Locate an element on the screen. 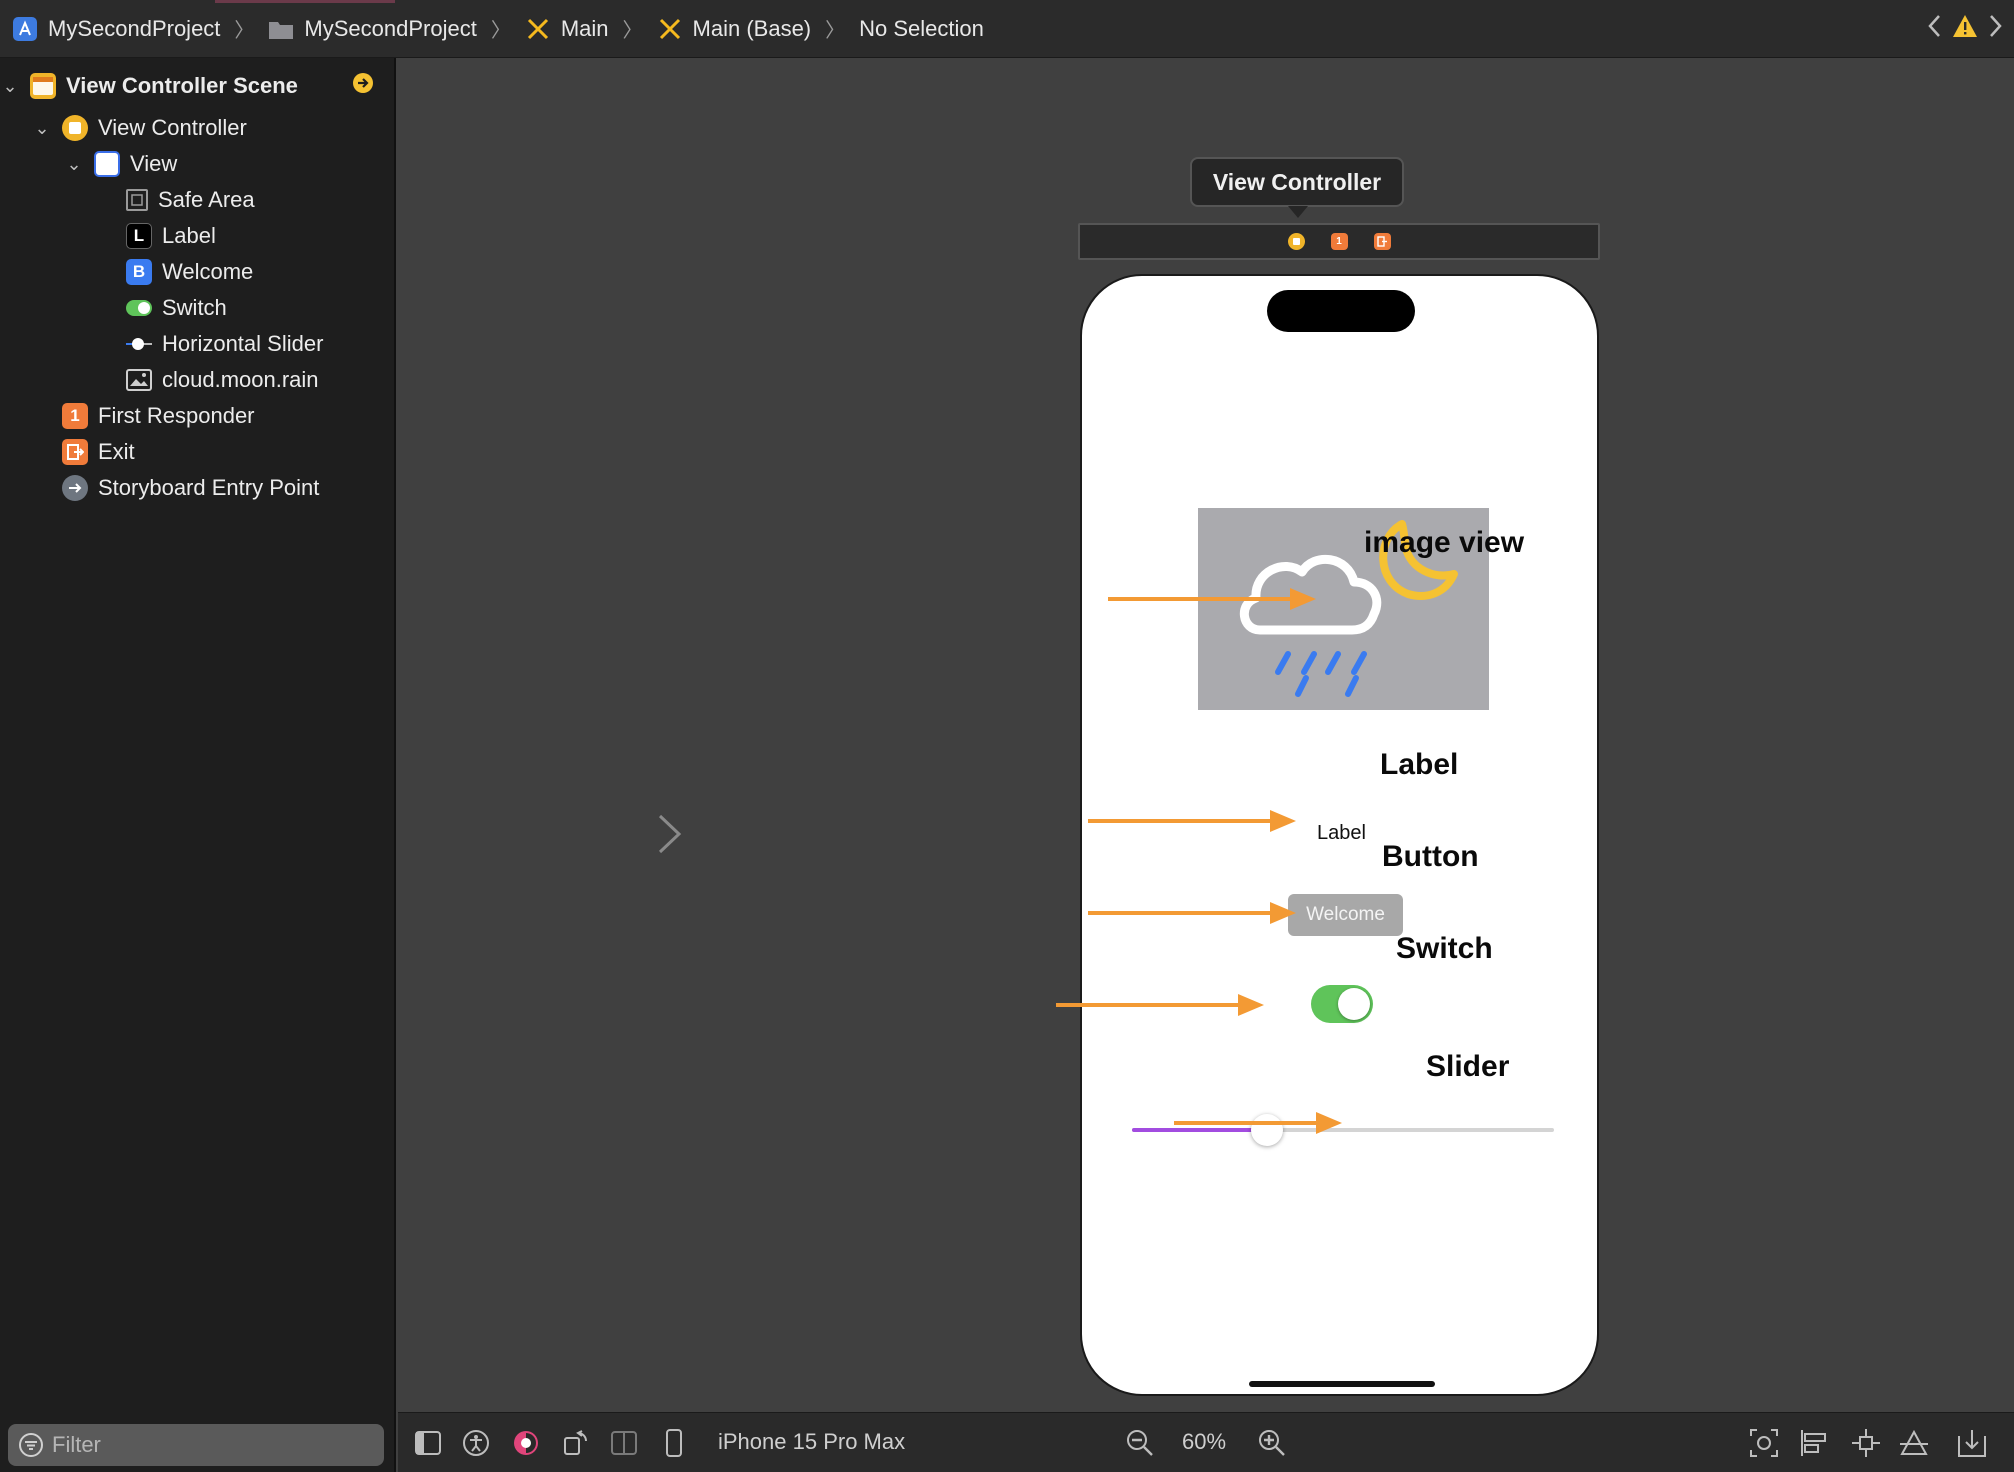  annotation-arrow-switch is located at coordinates (1160, 1005).